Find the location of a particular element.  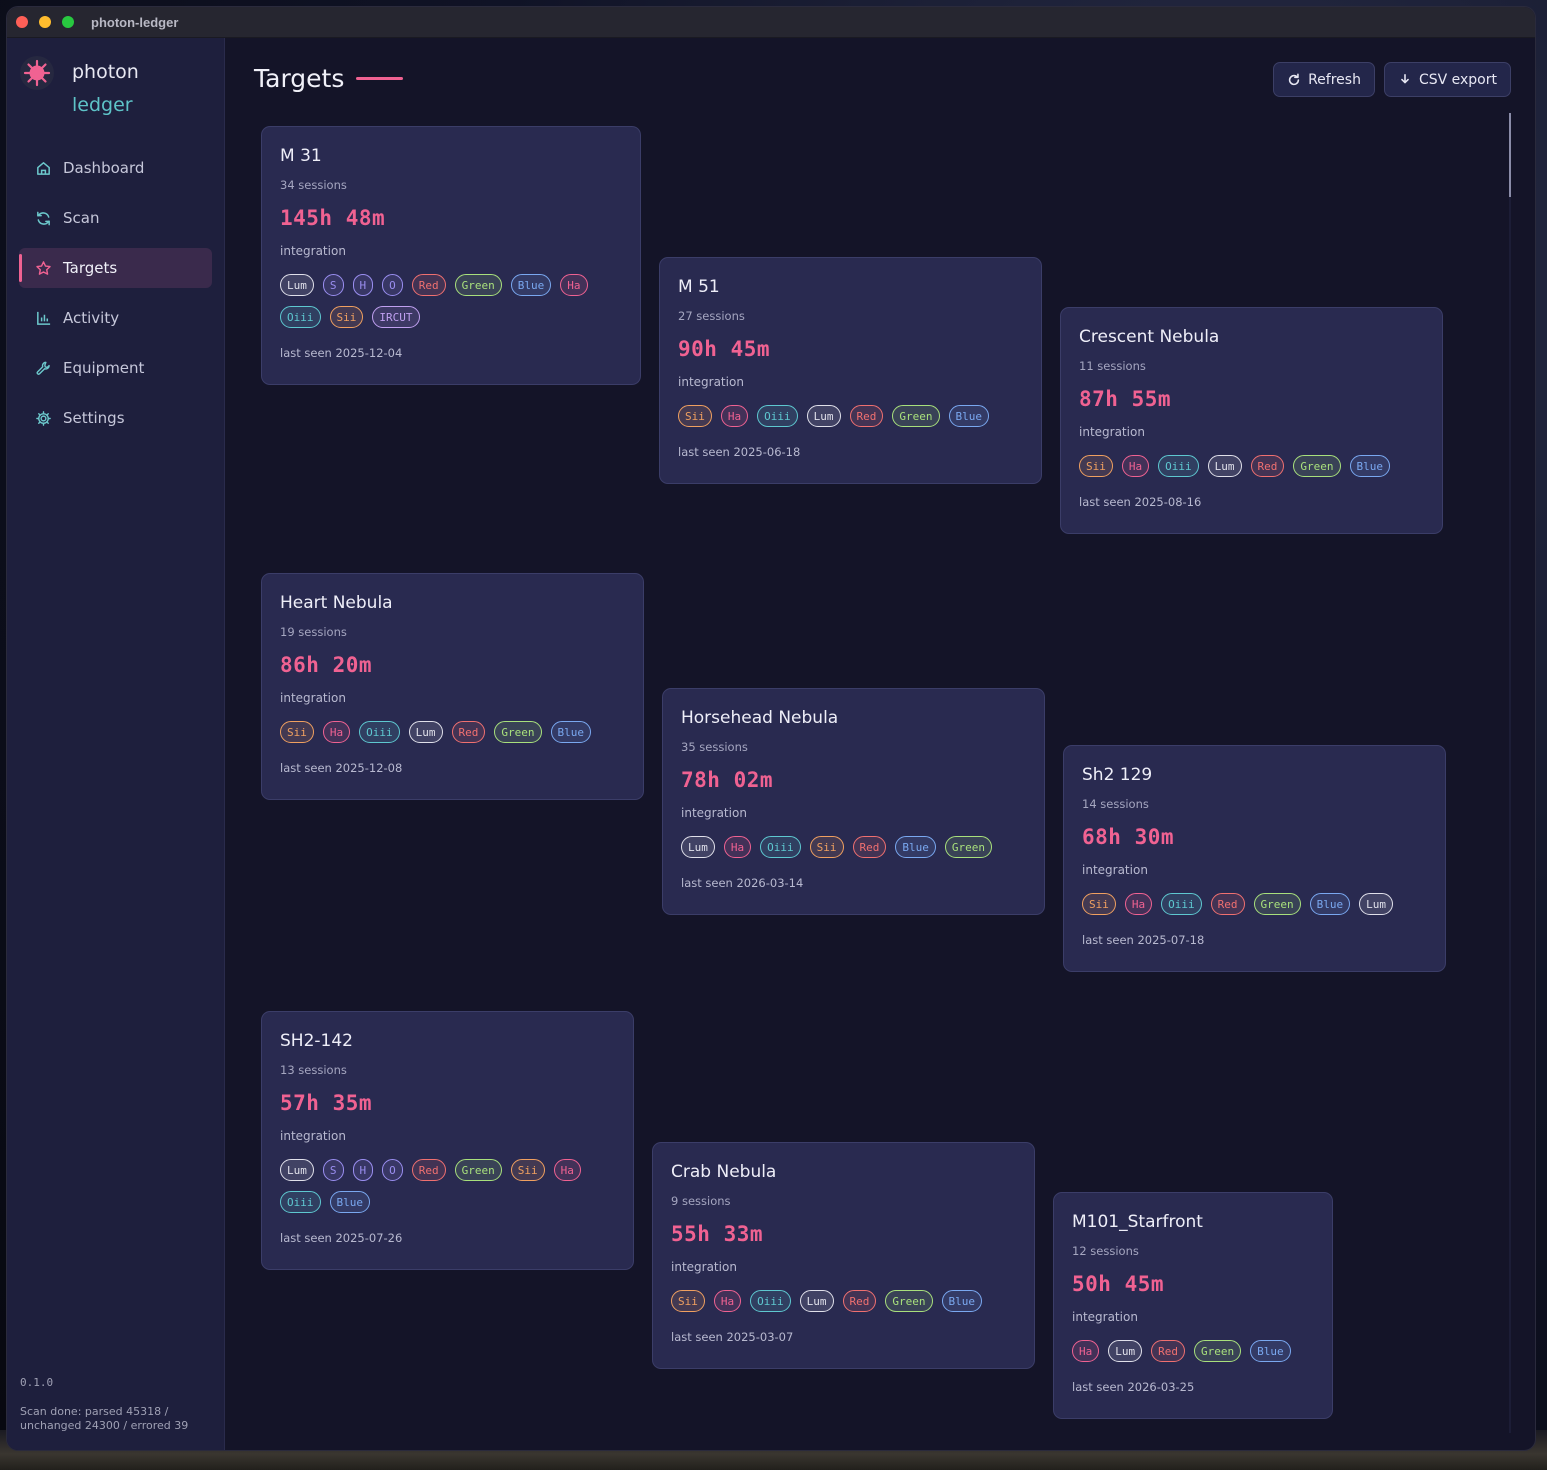

integration-time: 145h 48m is located at coordinates (333, 218).